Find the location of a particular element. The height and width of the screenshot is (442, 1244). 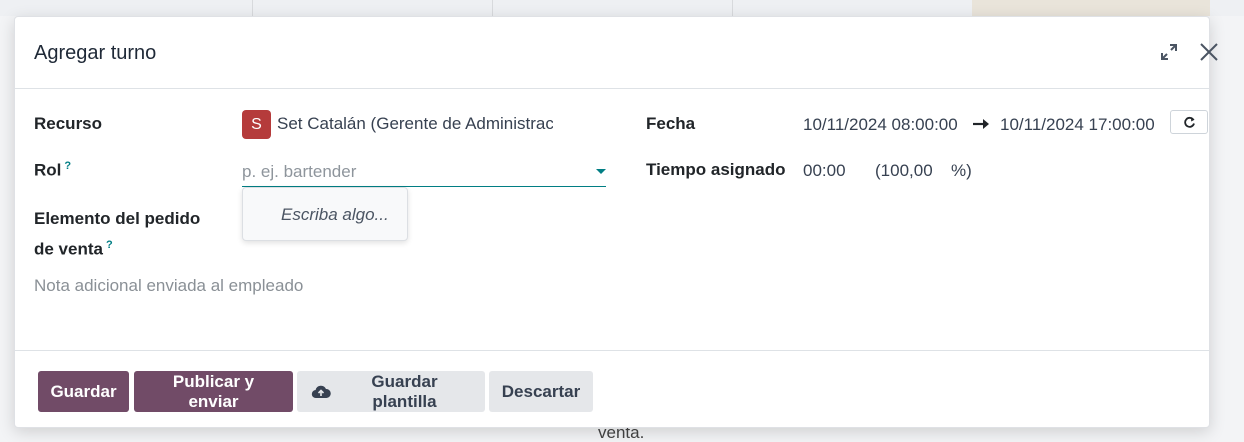

close-icon is located at coordinates (1209, 52).